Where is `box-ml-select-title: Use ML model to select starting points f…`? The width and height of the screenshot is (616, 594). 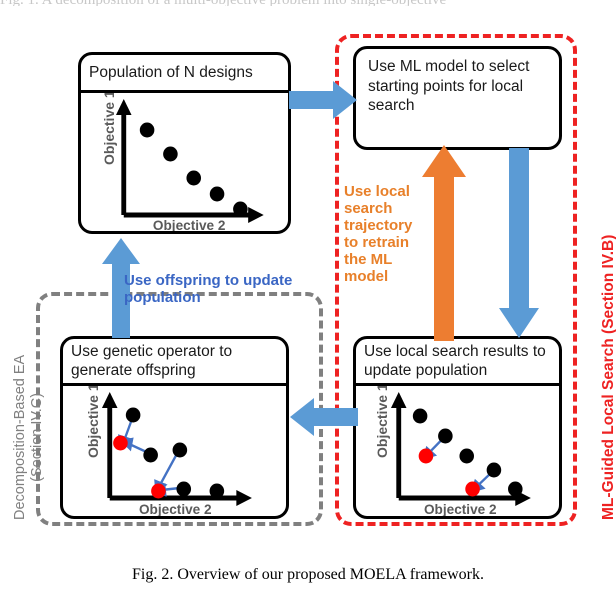 box-ml-select-title: Use ML model to select starting points f… is located at coordinates (449, 86).